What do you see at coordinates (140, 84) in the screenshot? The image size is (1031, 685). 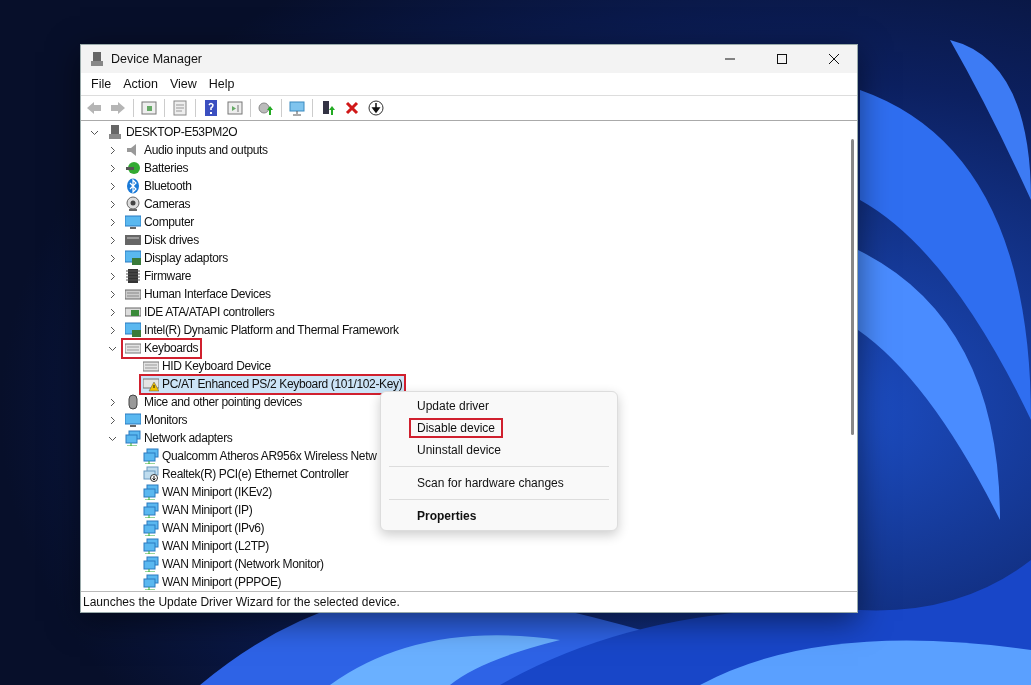 I see `menu-item: Action` at bounding box center [140, 84].